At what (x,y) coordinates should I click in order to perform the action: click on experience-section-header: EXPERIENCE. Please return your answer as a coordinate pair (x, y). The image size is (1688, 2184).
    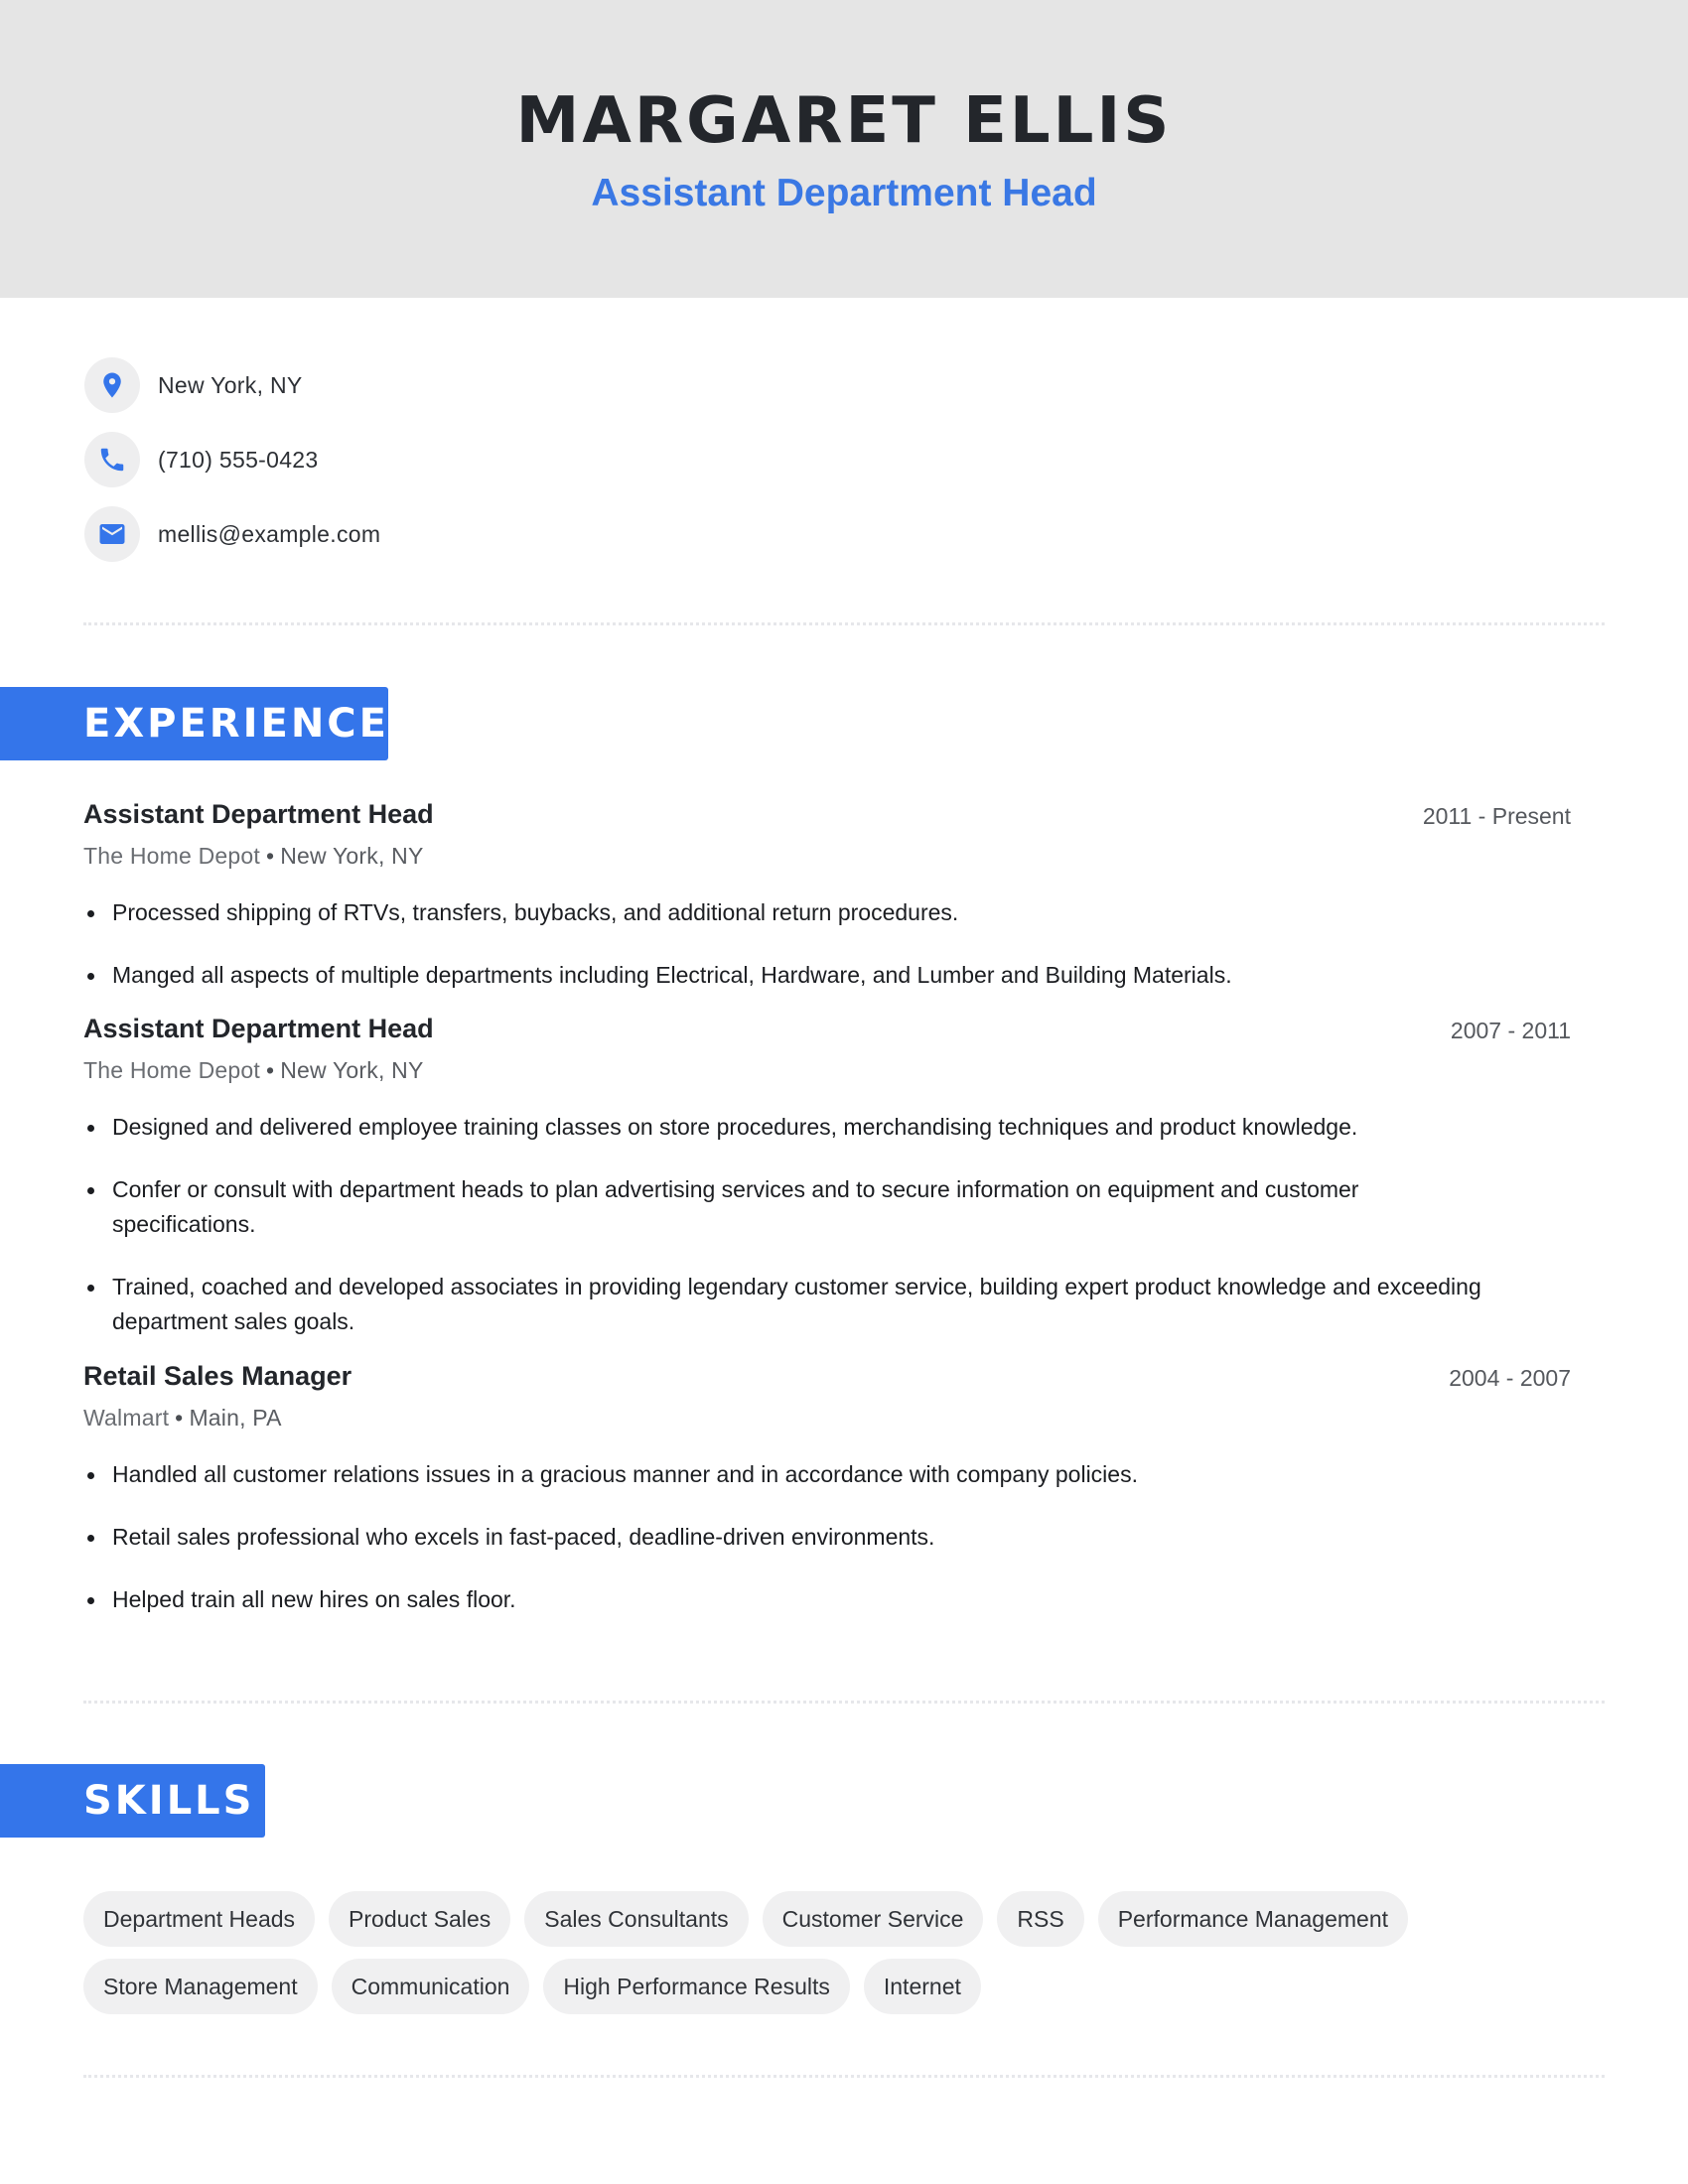
    Looking at the image, I should click on (194, 723).